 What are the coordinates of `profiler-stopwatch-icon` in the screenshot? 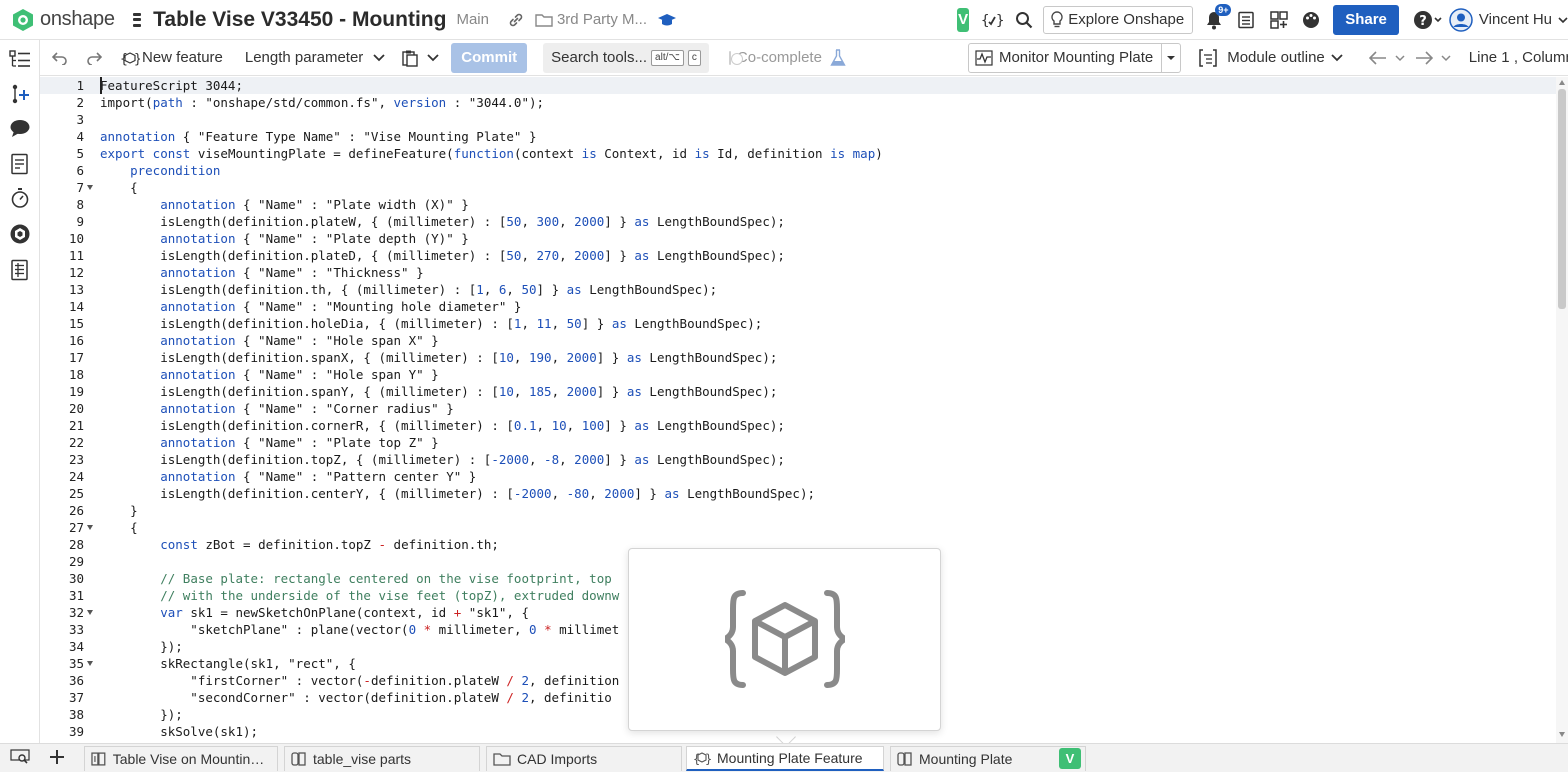 It's located at (20, 198).